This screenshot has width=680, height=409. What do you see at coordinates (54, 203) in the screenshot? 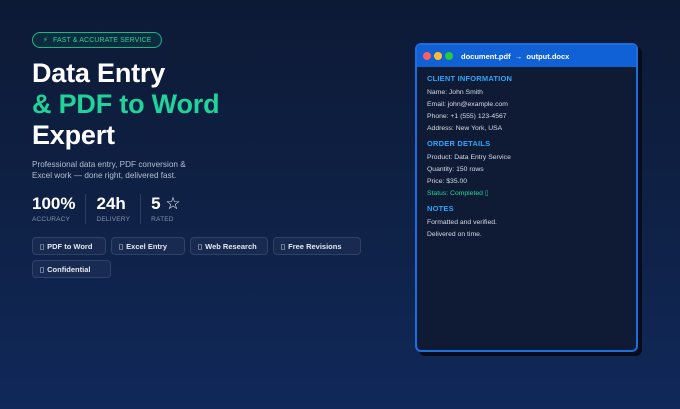
I see `stat-value: 100%` at bounding box center [54, 203].